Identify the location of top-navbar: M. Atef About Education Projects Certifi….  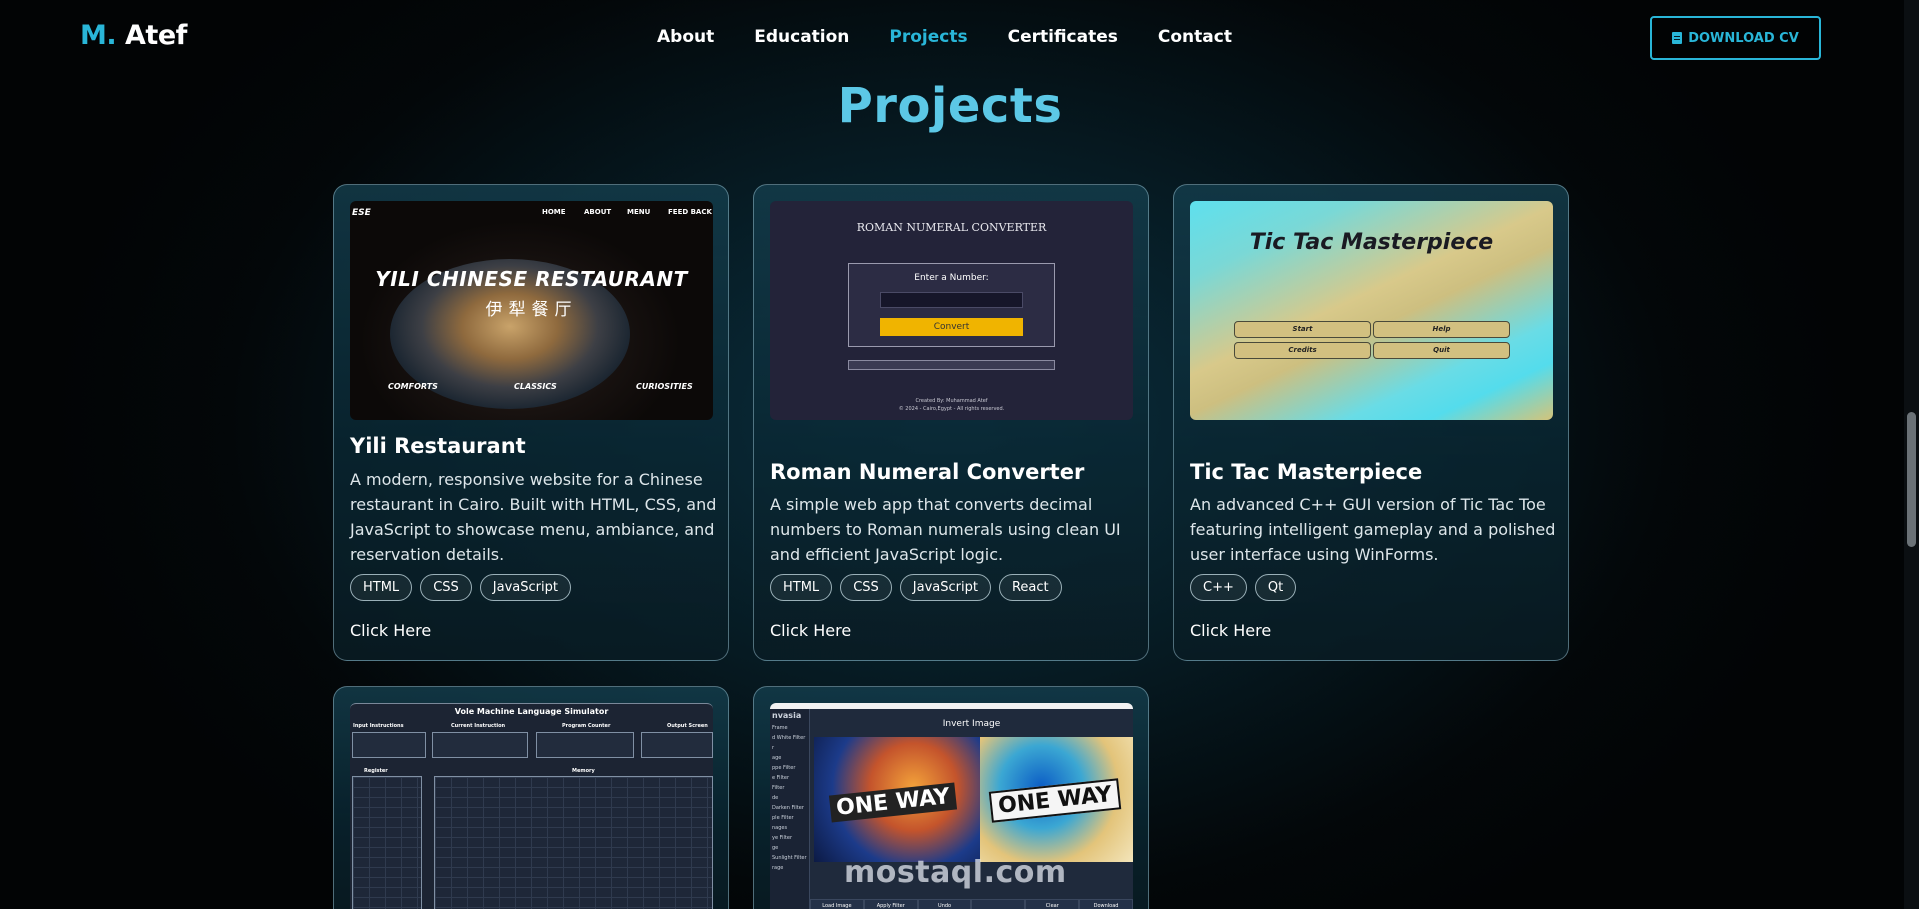
(959, 38).